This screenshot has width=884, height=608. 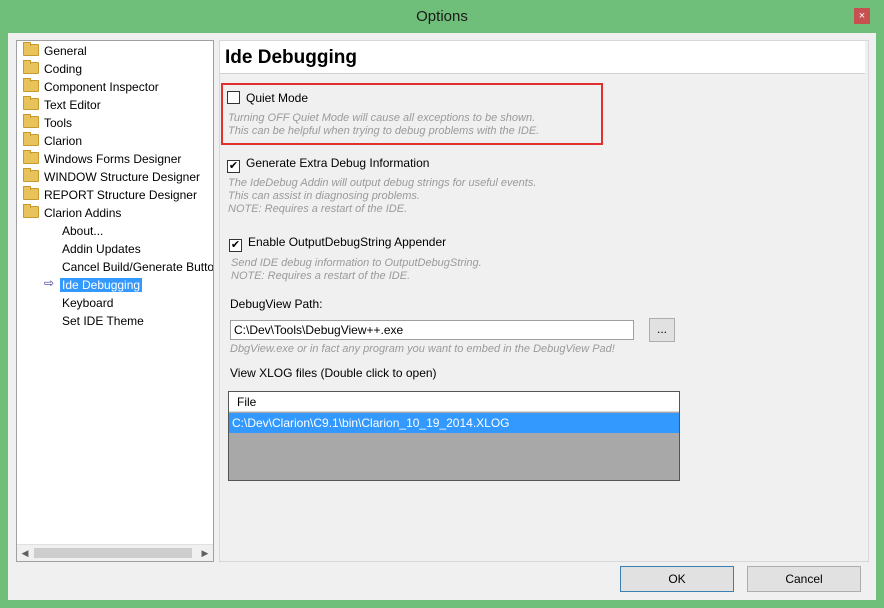 I want to click on tree-item-windows-forms-designer: Windows Forms Designer, so click(x=102, y=159).